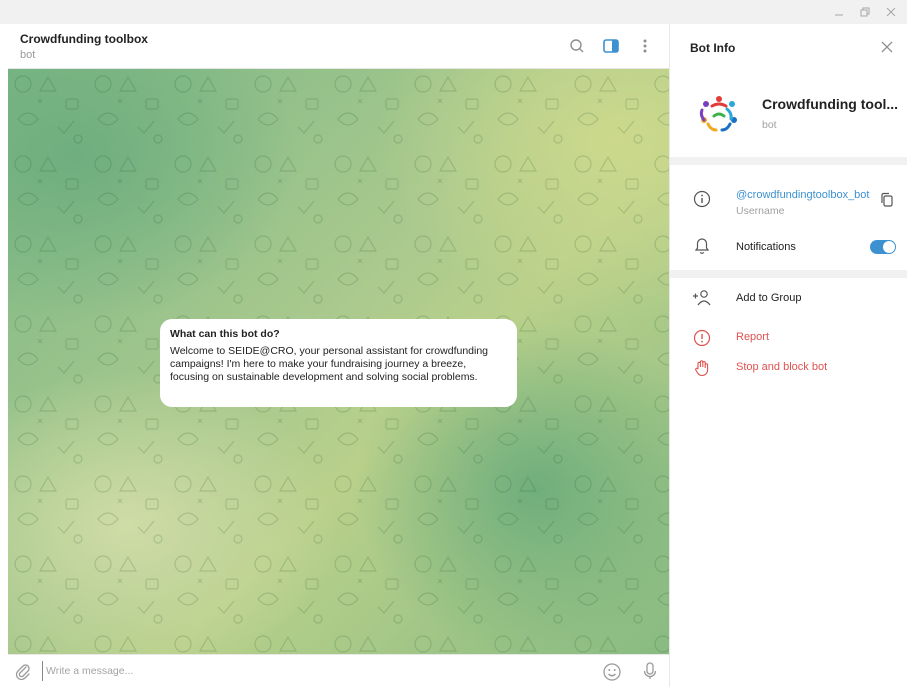 The width and height of the screenshot is (907, 687). What do you see at coordinates (752, 337) in the screenshot?
I see `report-action: Report` at bounding box center [752, 337].